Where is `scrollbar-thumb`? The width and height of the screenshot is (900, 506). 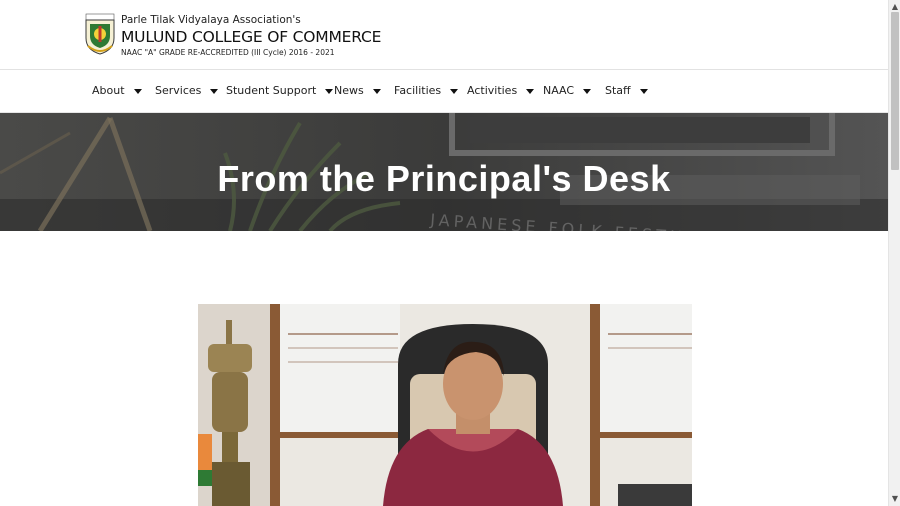 scrollbar-thumb is located at coordinates (895, 91).